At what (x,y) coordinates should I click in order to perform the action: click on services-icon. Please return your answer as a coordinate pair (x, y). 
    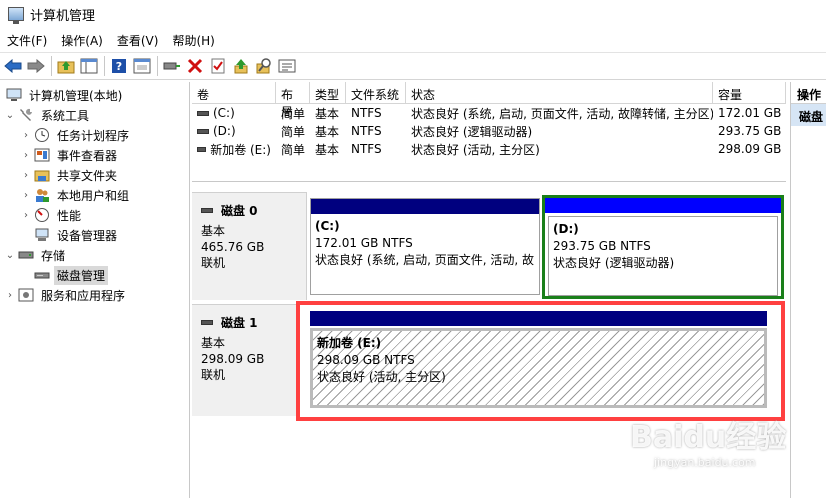
    Looking at the image, I should click on (26, 295).